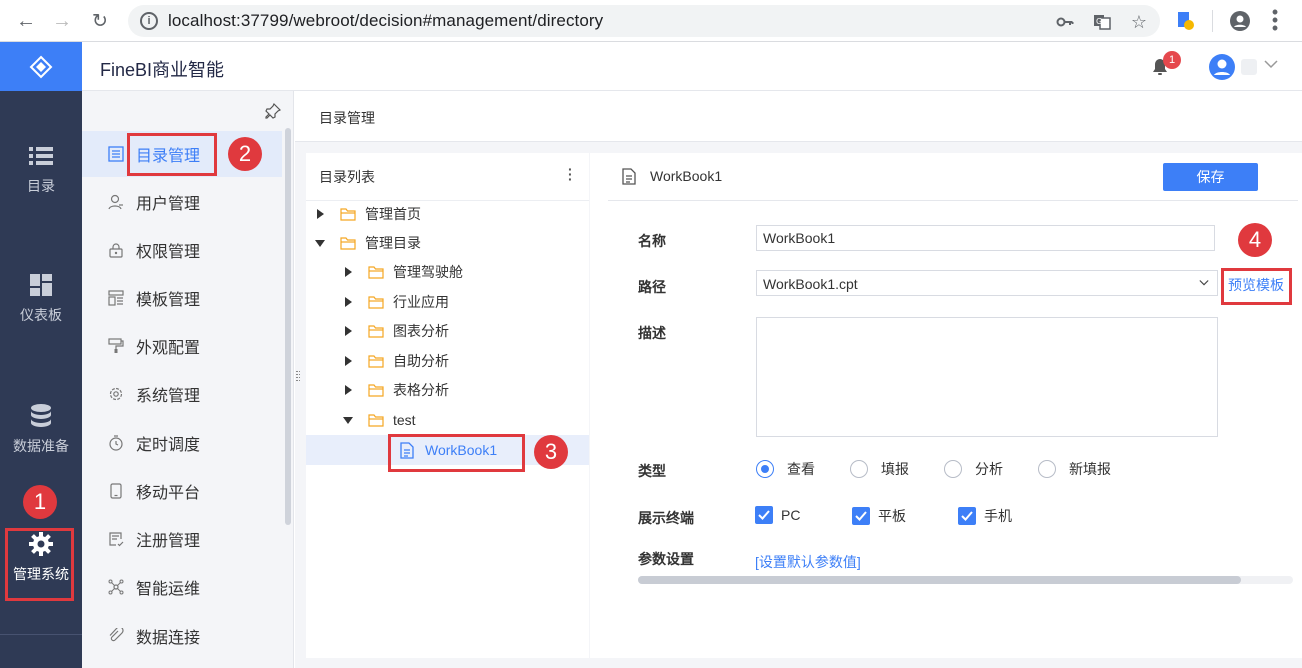  I want to click on sidebar-item-label: 模板管理, so click(168, 300).